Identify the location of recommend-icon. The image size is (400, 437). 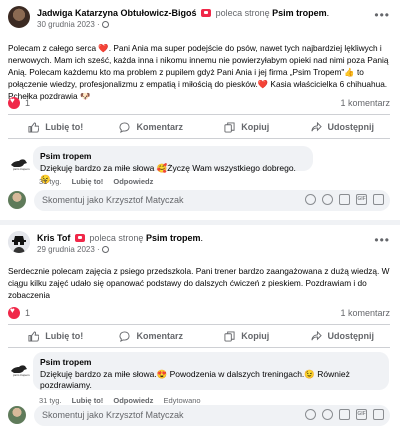
(79, 238).